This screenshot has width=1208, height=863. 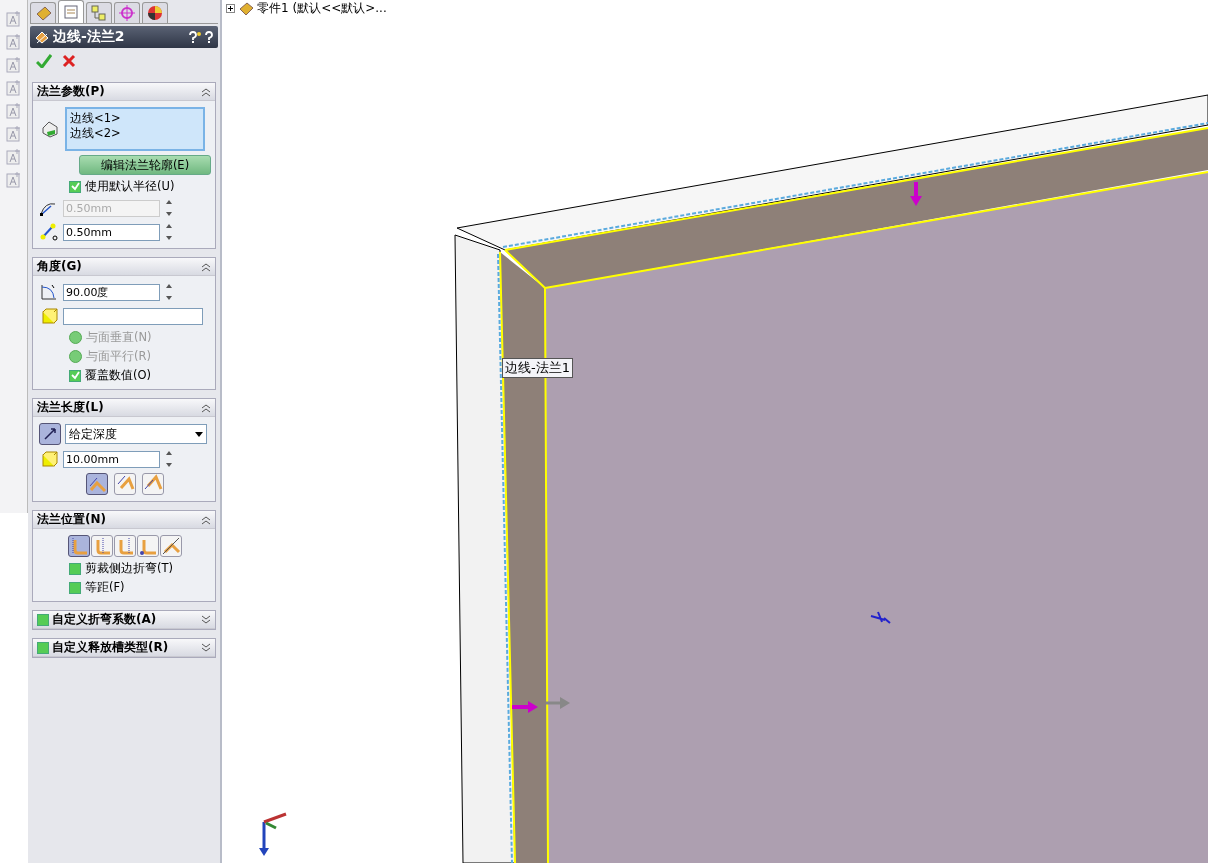 What do you see at coordinates (44, 61) in the screenshot?
I see `ok-icon` at bounding box center [44, 61].